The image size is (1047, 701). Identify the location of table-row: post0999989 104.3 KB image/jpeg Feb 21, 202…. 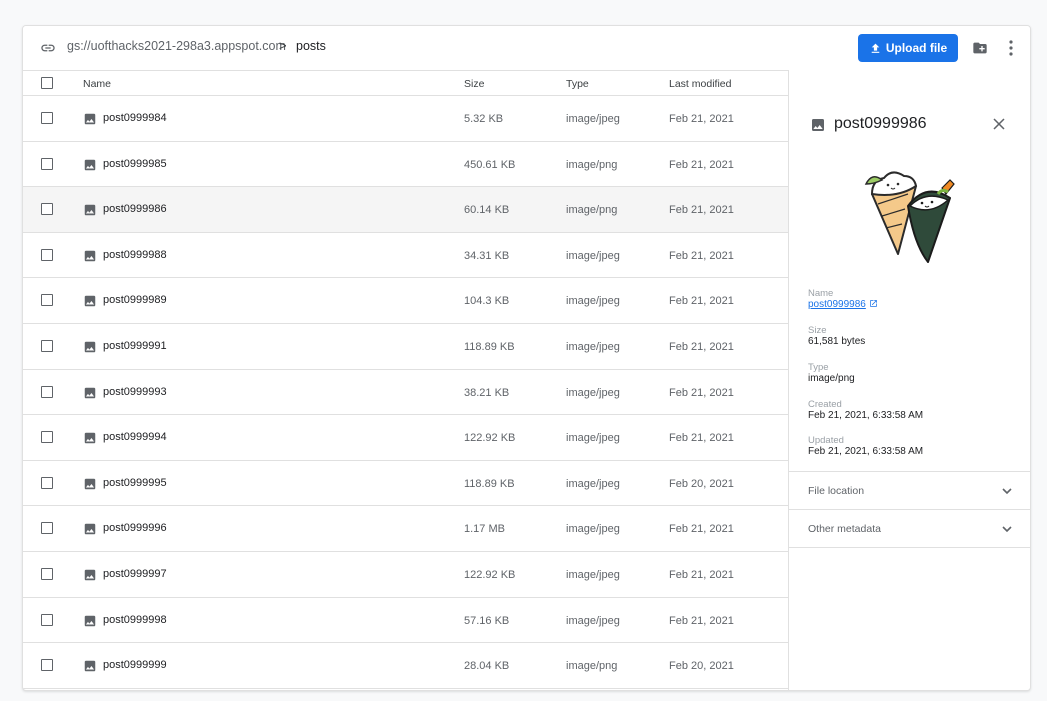
(405, 301).